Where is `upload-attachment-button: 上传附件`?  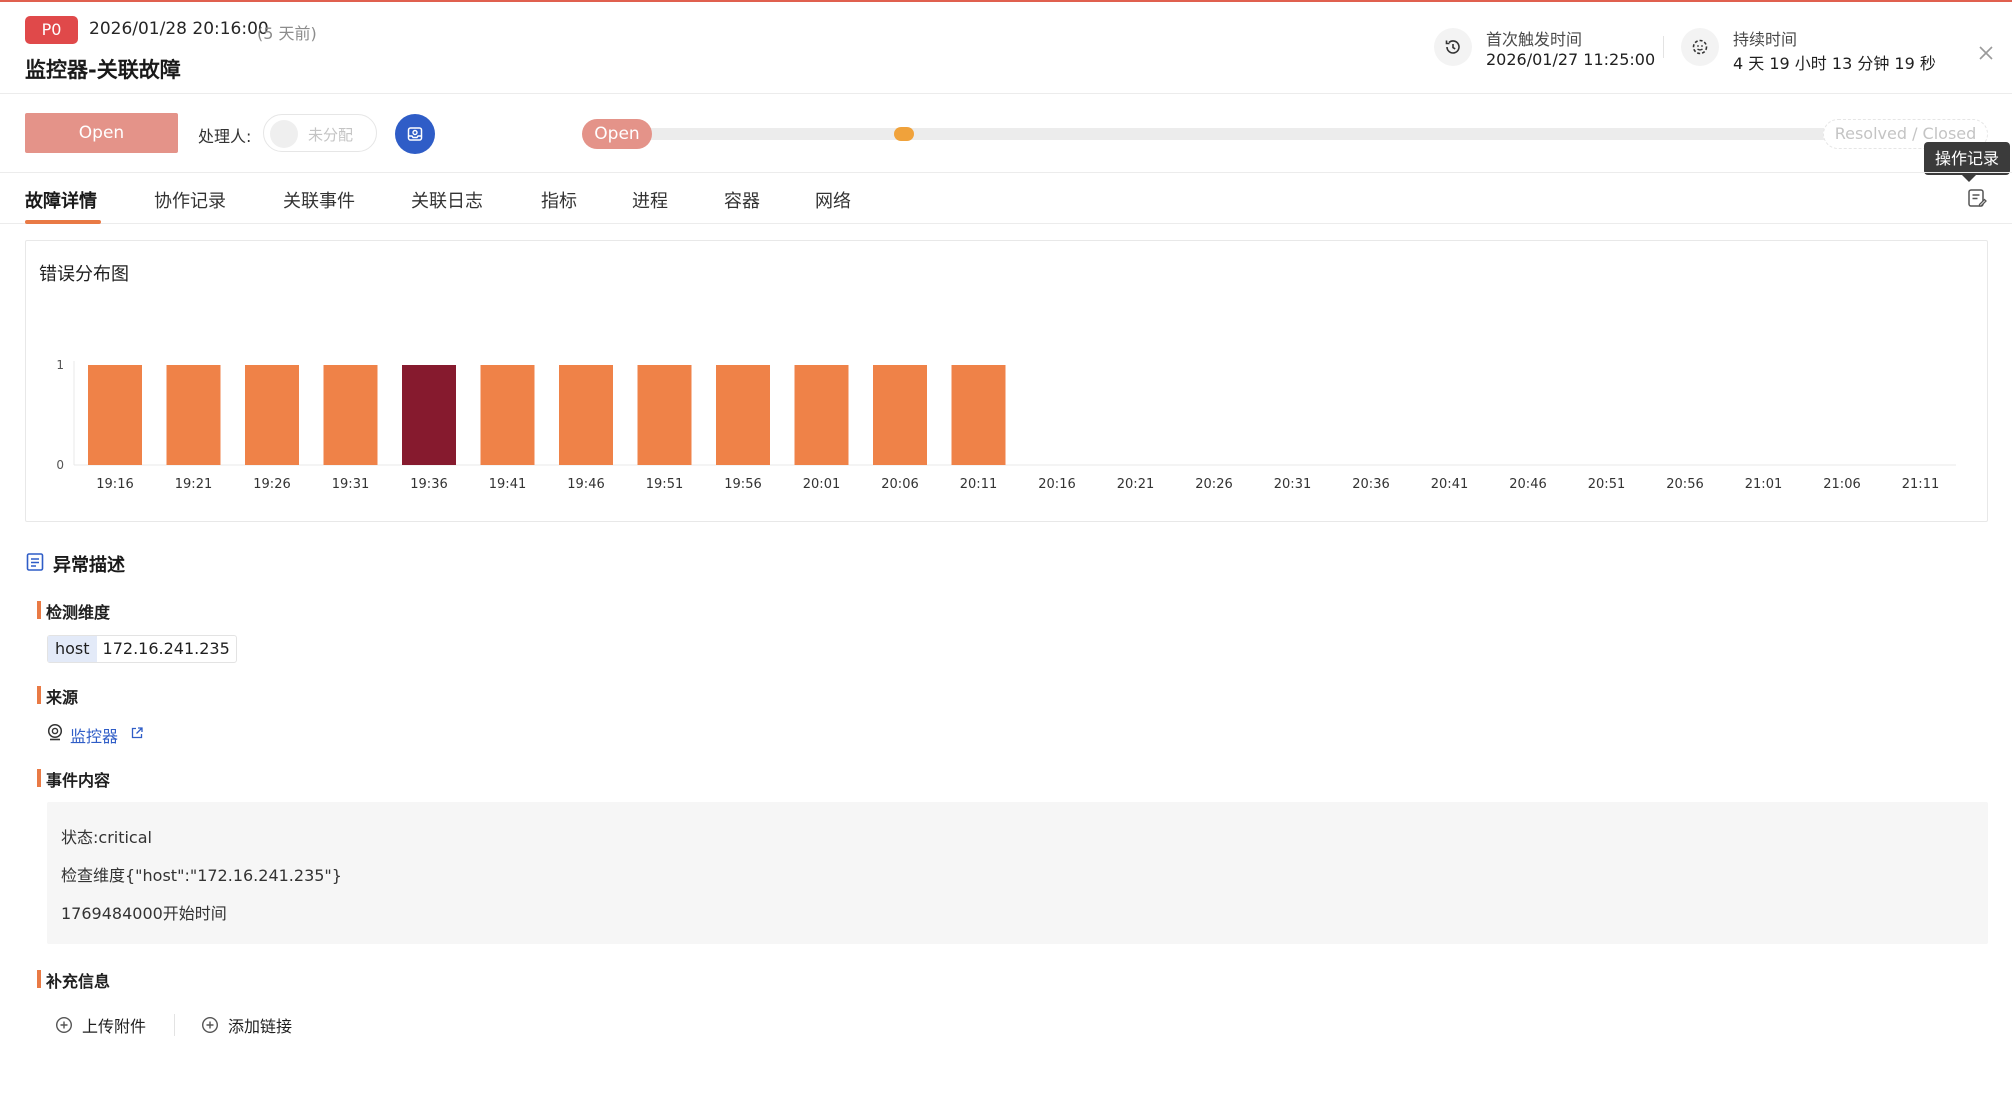 upload-attachment-button: 上传附件 is located at coordinates (100, 1025).